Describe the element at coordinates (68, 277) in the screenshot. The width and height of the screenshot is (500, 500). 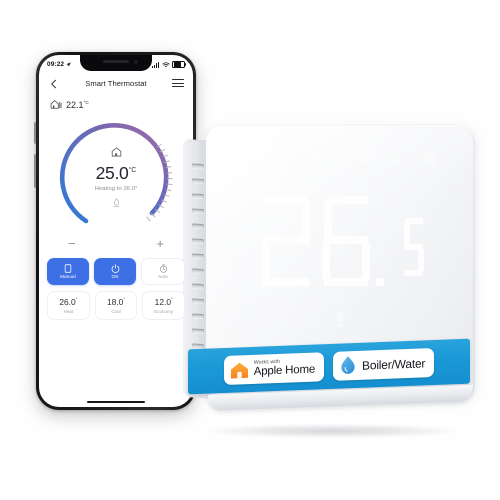
I see `mode-label: Manual` at that location.